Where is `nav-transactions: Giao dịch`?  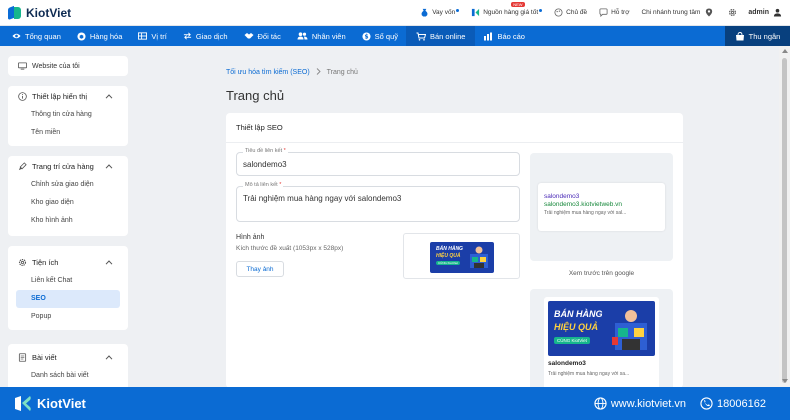
nav-transactions: Giao dịch is located at coordinates (205, 36).